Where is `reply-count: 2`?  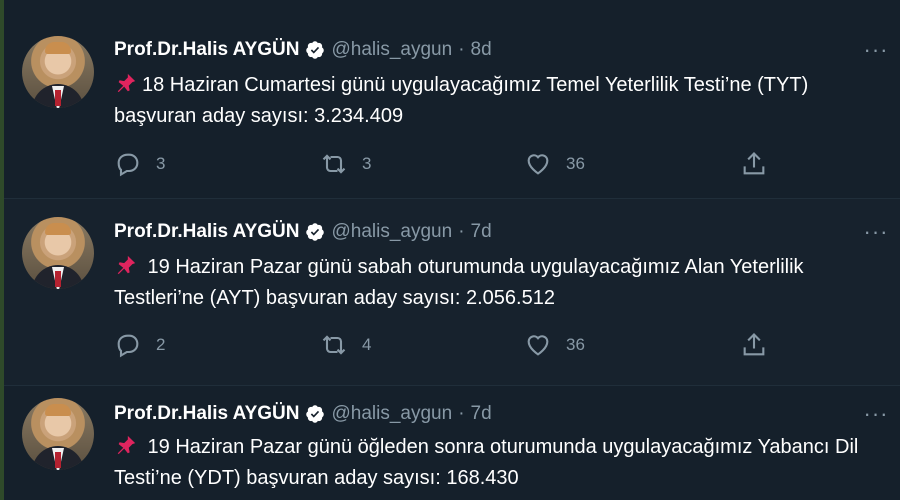
reply-count: 2 is located at coordinates (161, 344).